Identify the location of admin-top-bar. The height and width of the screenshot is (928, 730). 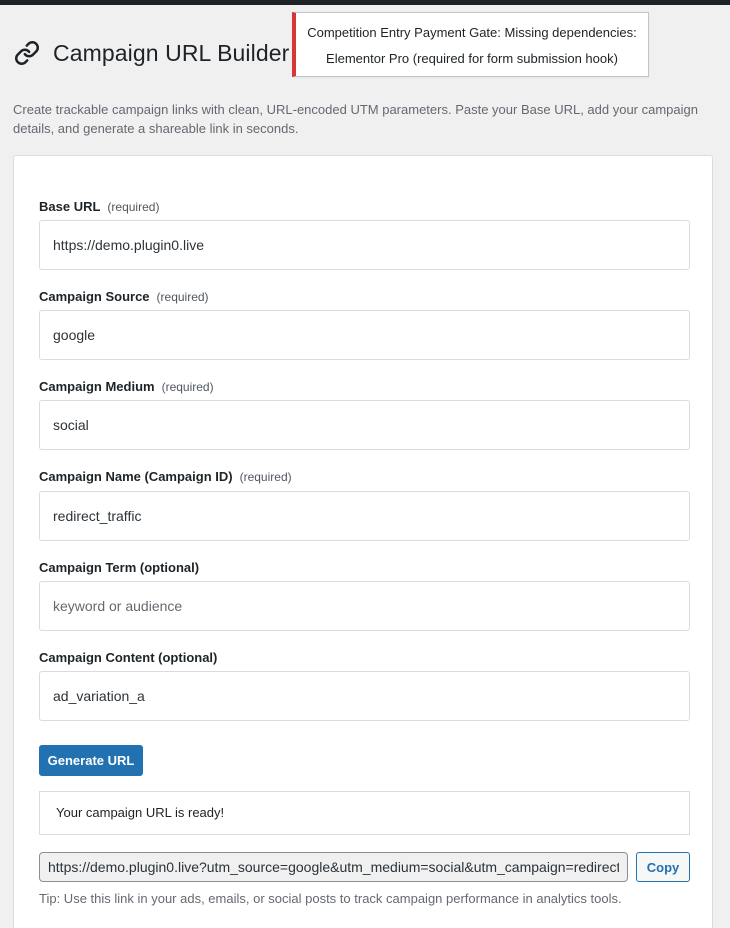
(365, 2).